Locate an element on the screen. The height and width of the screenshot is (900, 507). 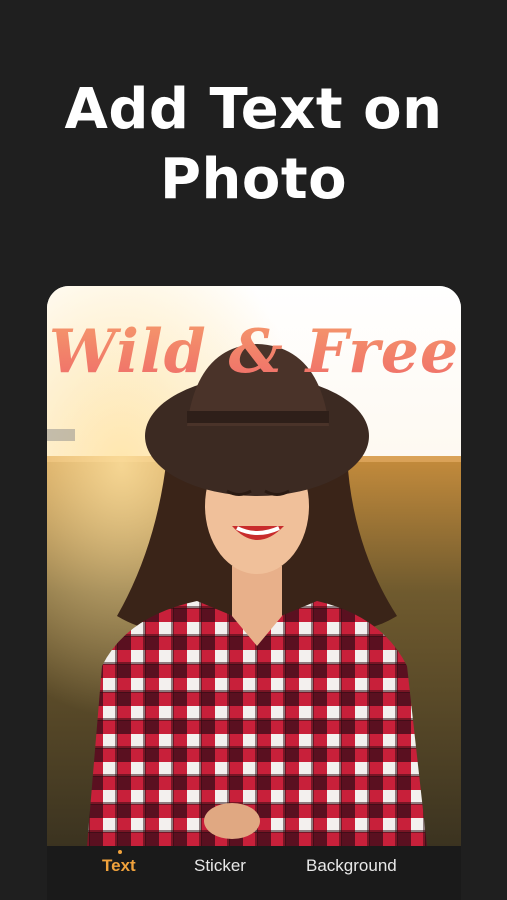
tab-text: Text is located at coordinates (119, 866).